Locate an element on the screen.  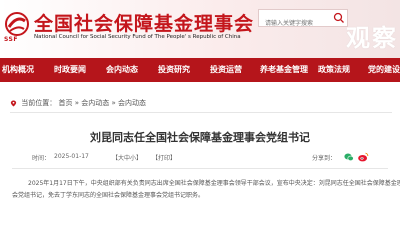
share-label: 分享到： is located at coordinates (324, 158).